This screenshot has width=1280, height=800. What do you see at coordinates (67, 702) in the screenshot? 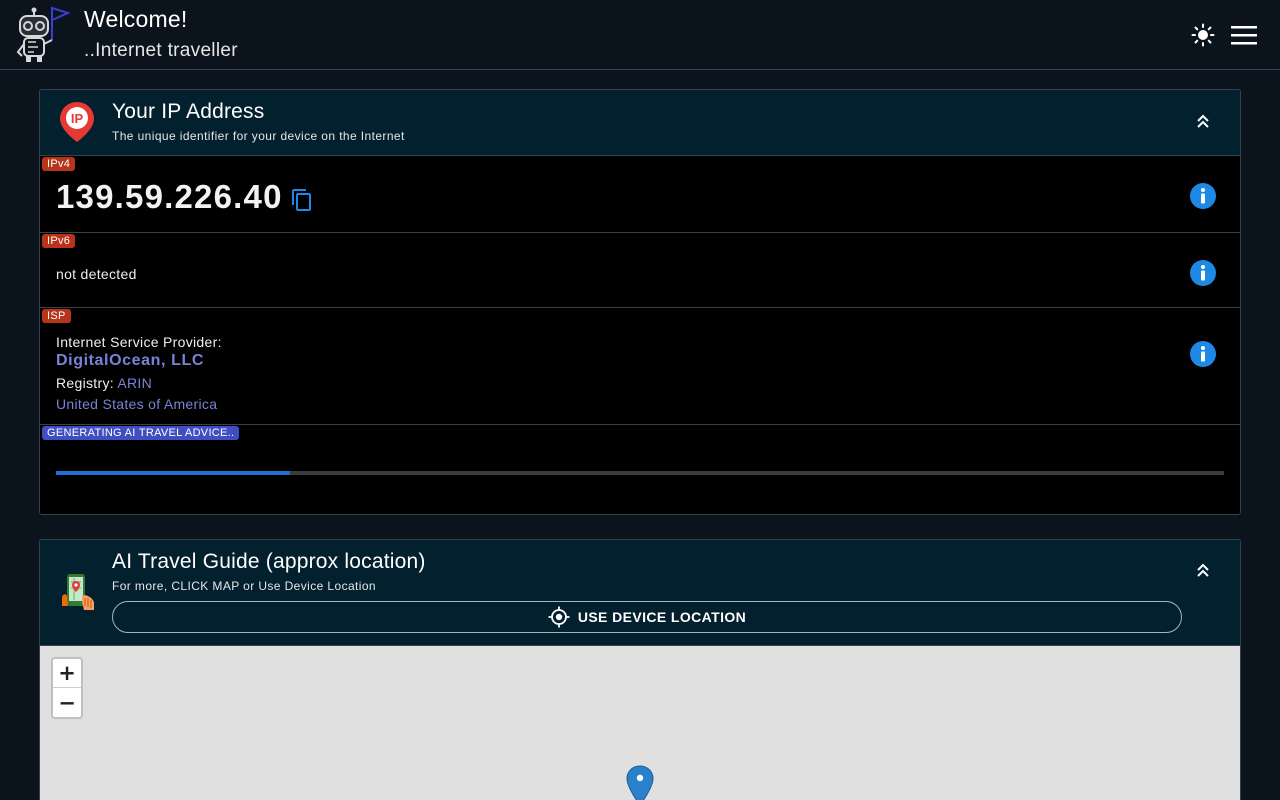
I see `zoom-out-button: −` at bounding box center [67, 702].